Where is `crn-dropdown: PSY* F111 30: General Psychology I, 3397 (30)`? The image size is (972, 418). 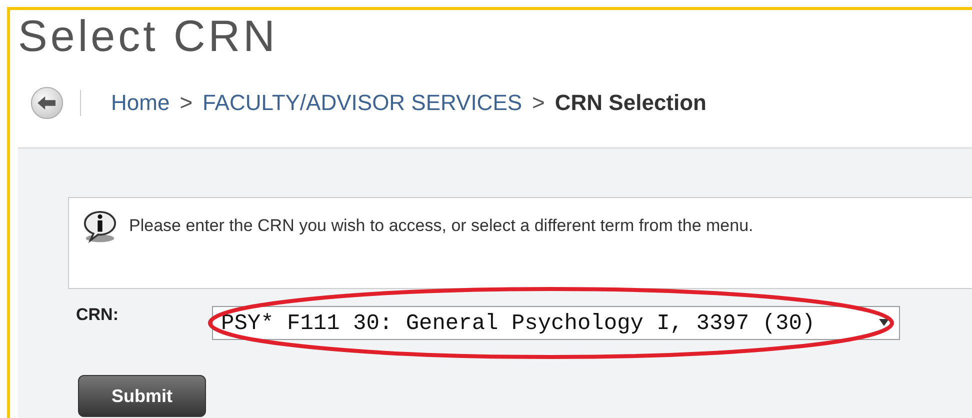
crn-dropdown: PSY* F111 30: General Psychology I, 3397 (30) is located at coordinates (556, 323).